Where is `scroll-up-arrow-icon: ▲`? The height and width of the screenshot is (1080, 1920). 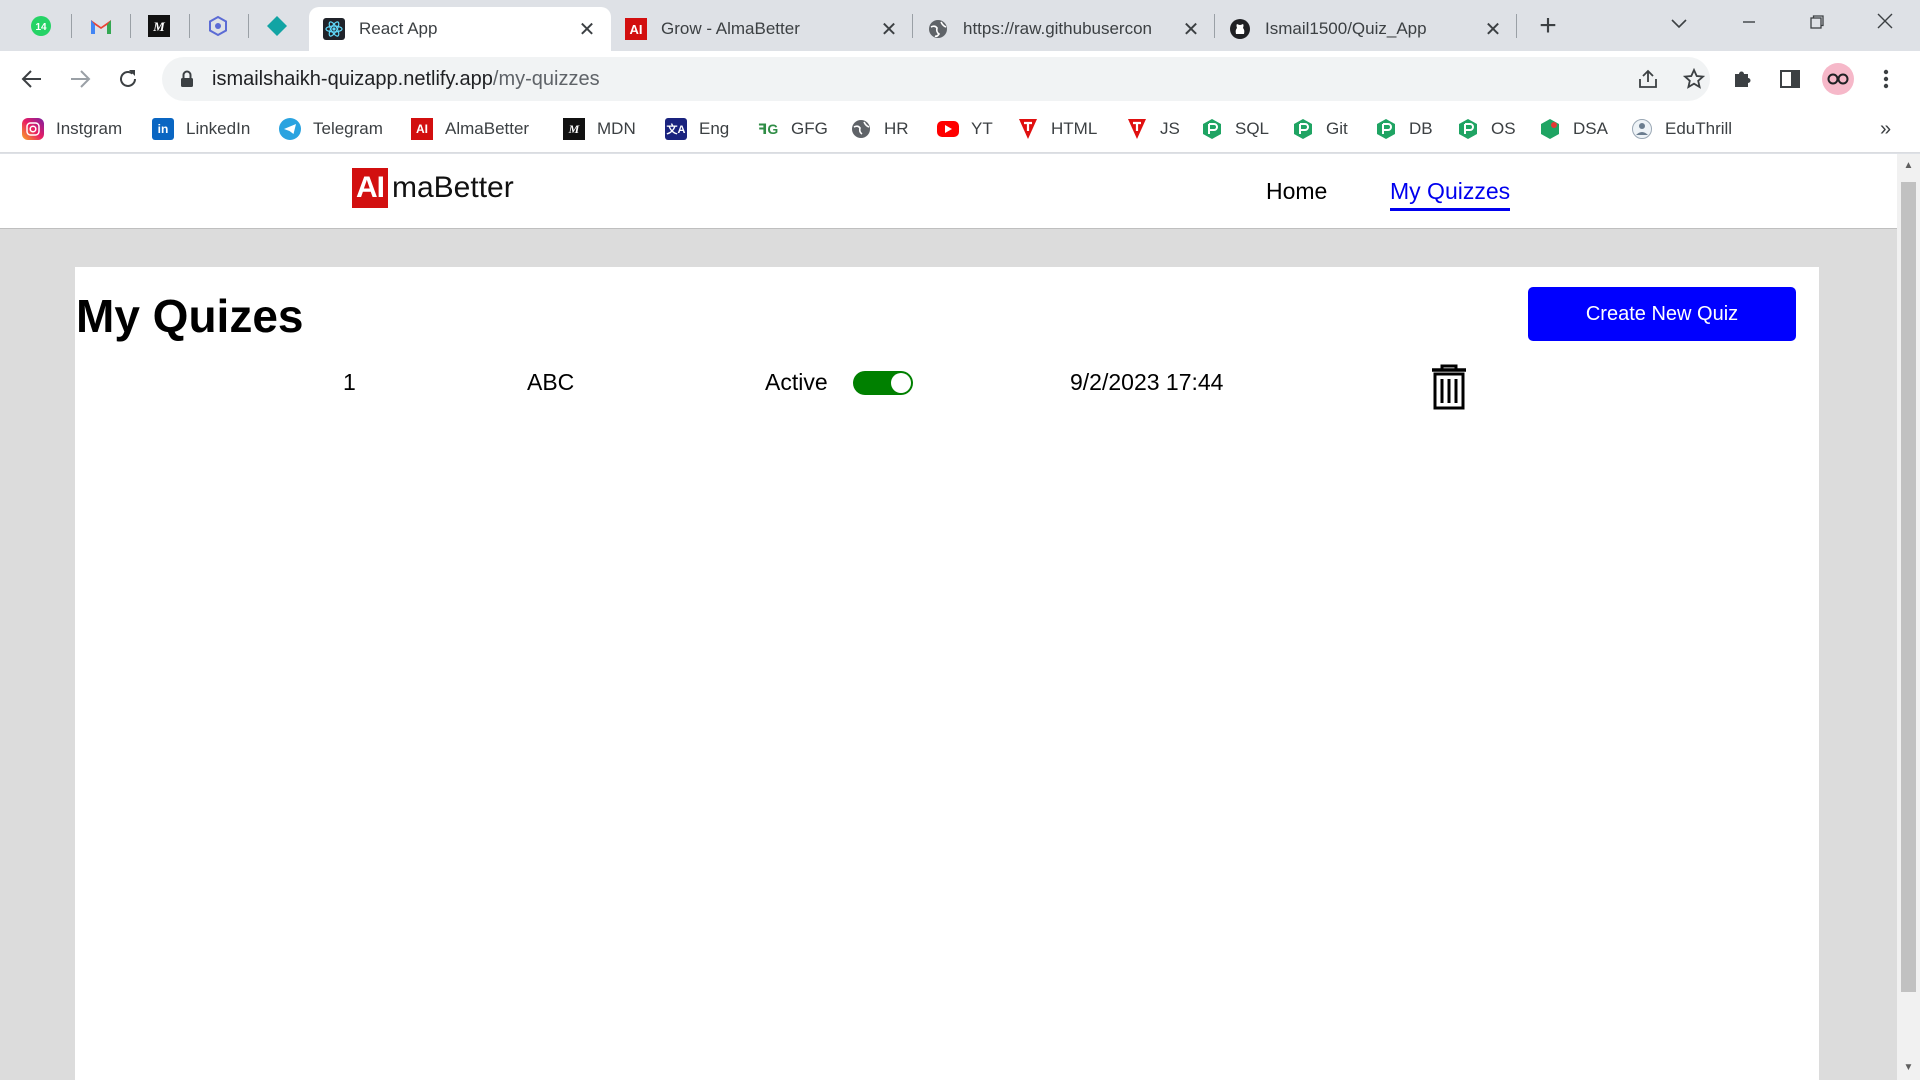
scroll-up-arrow-icon: ▲ is located at coordinates (1908, 166).